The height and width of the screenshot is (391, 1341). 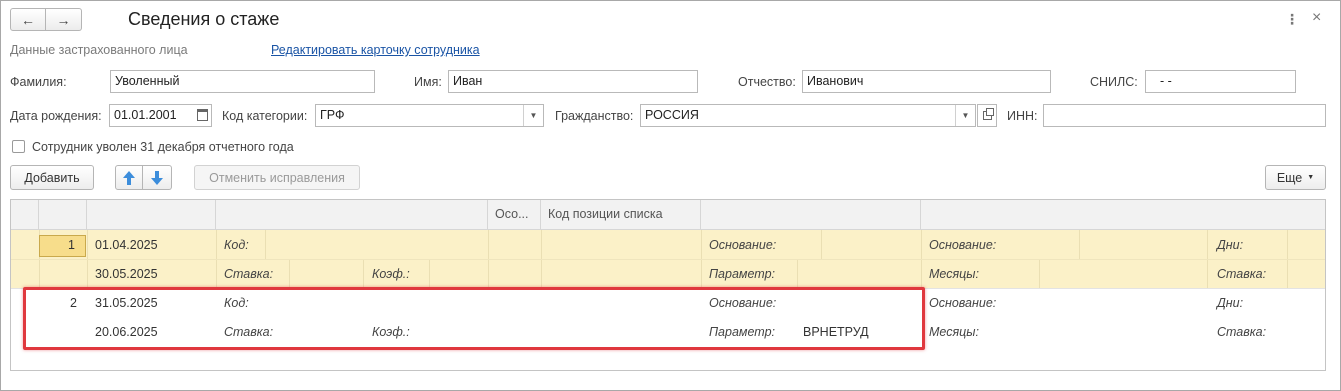 I want to click on patronymic-label: Отчество:, so click(x=767, y=82).